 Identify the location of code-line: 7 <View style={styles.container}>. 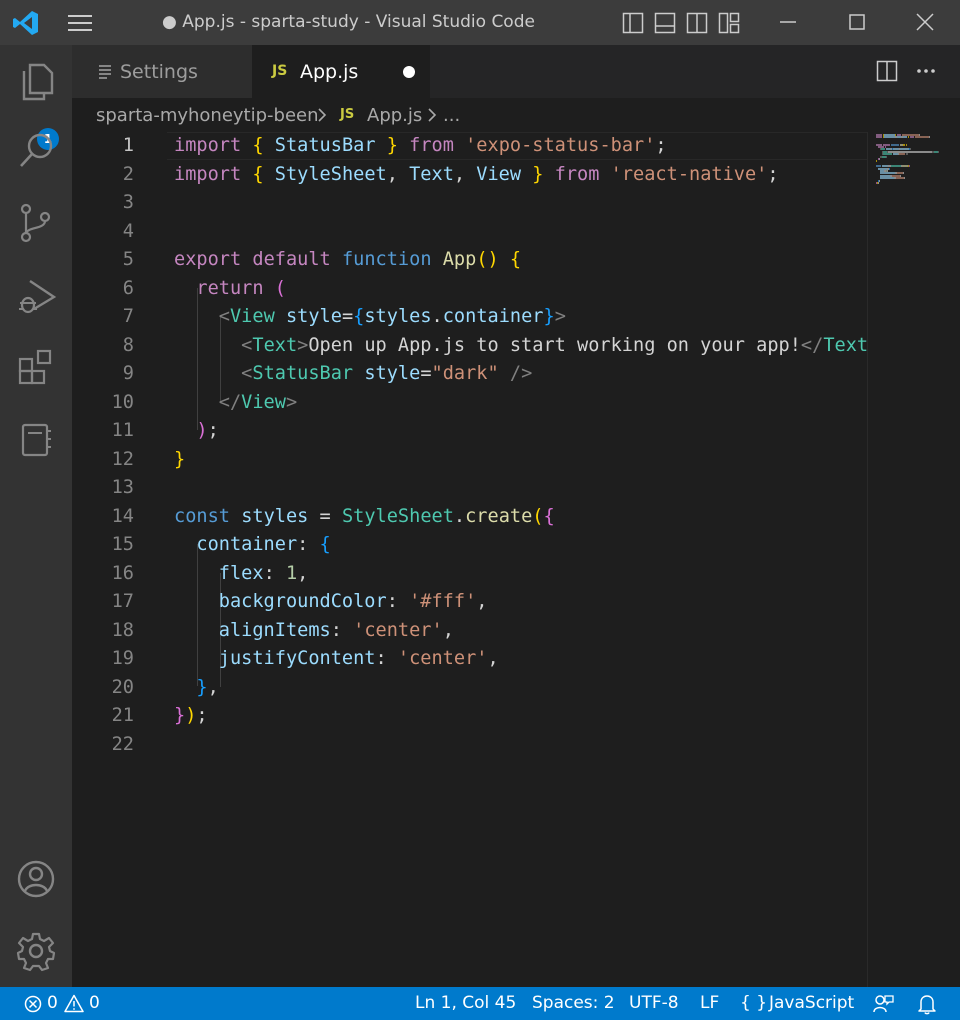
(469, 317).